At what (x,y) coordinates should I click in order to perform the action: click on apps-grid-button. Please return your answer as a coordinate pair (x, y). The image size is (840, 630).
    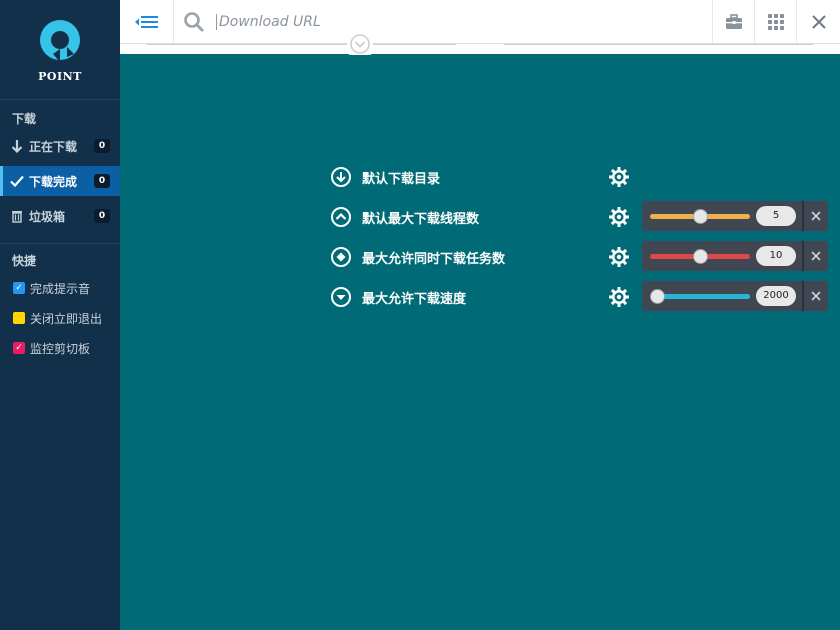
    Looking at the image, I should click on (775, 21).